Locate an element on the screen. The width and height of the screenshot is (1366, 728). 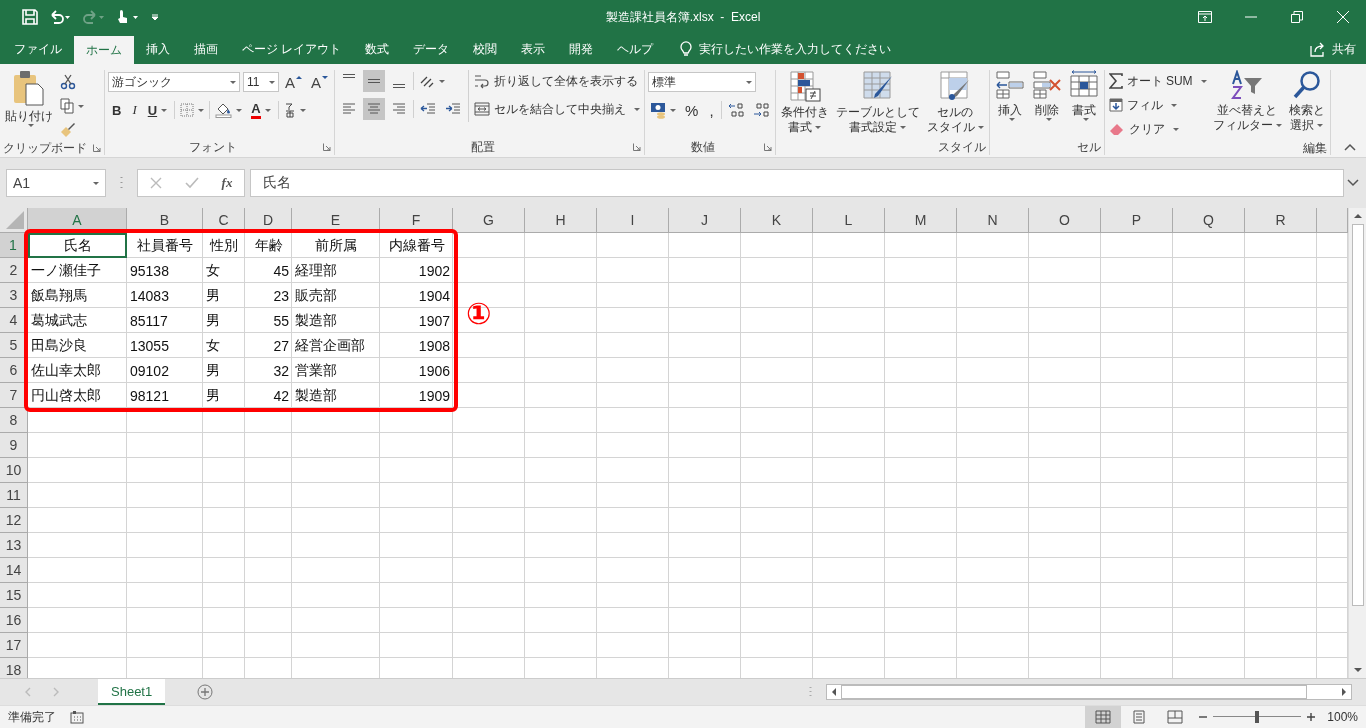
underline-button: U is located at coordinates (157, 110).